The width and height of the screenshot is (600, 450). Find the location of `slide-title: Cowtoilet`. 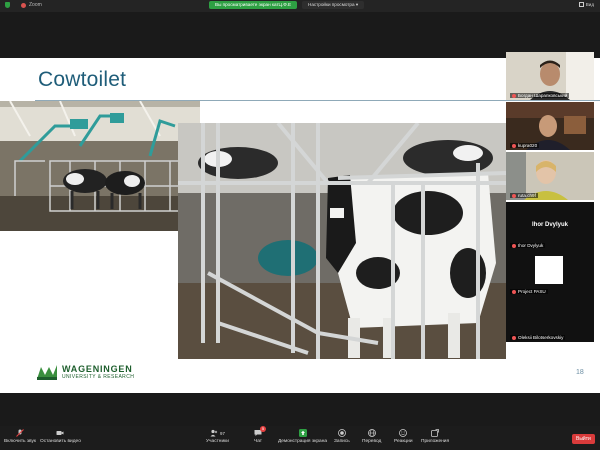

slide-title: Cowtoilet is located at coordinates (82, 79).